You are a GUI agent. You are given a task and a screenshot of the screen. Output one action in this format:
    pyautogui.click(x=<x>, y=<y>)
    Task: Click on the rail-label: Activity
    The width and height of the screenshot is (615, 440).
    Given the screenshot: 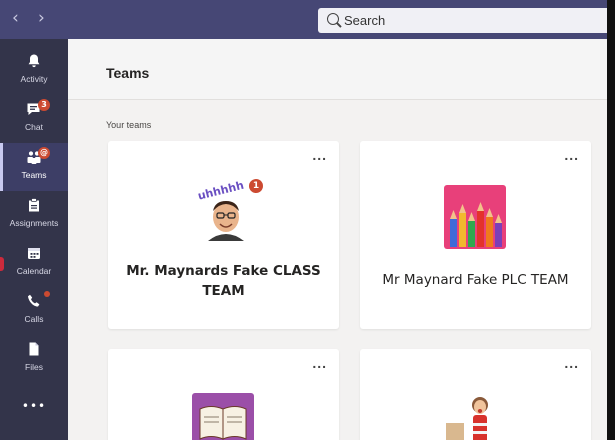 What is the action you would take?
    pyautogui.click(x=34, y=79)
    